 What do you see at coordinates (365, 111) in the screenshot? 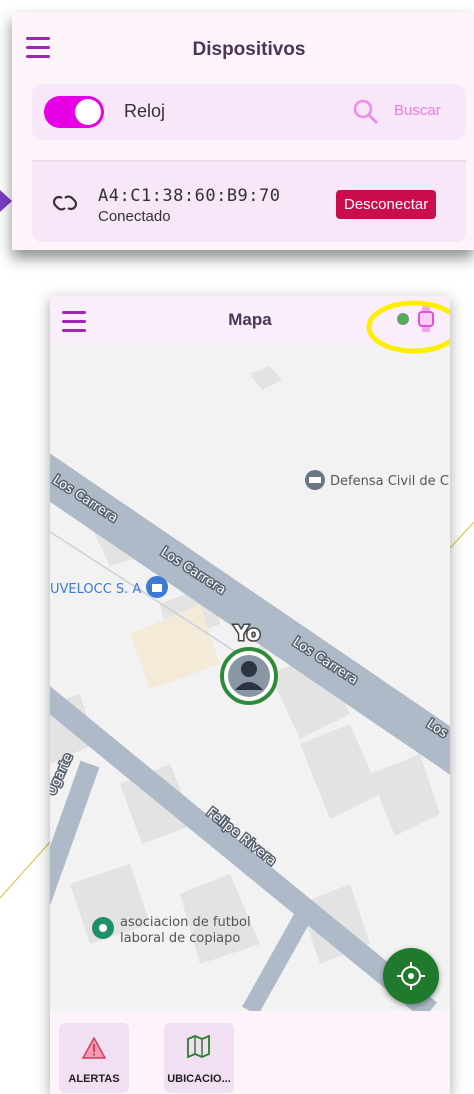
I see `search-icon` at bounding box center [365, 111].